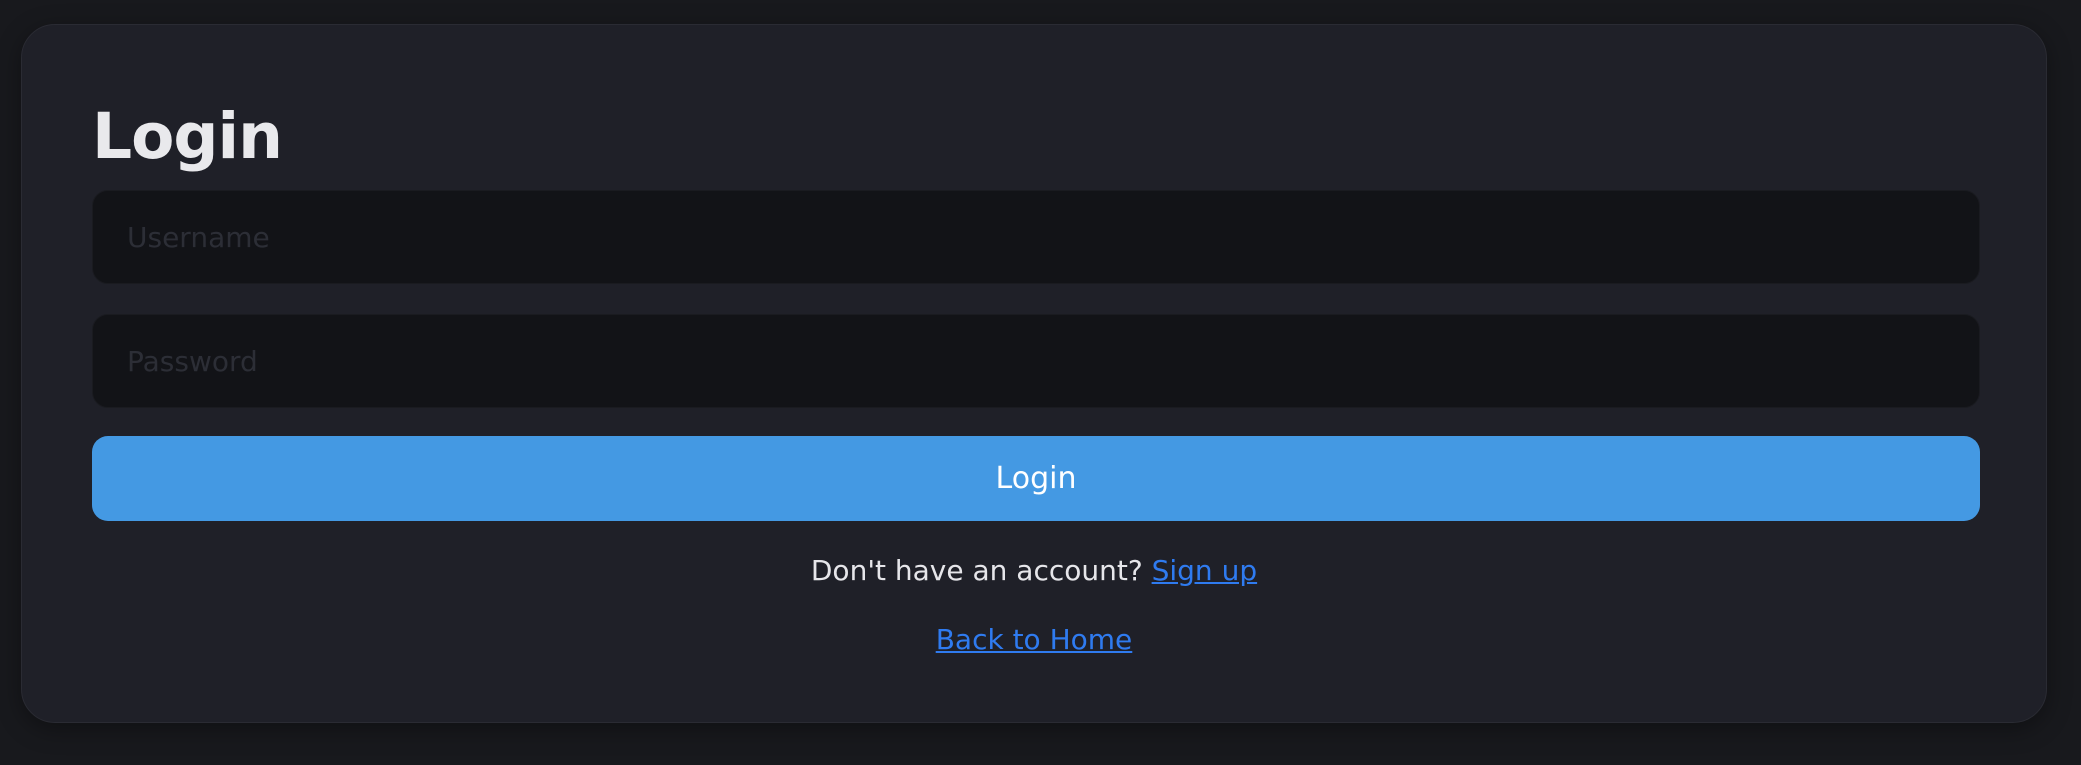 The width and height of the screenshot is (2081, 765). Describe the element at coordinates (981, 570) in the screenshot. I see `signup-prompt-text: Don't have an account?` at that location.